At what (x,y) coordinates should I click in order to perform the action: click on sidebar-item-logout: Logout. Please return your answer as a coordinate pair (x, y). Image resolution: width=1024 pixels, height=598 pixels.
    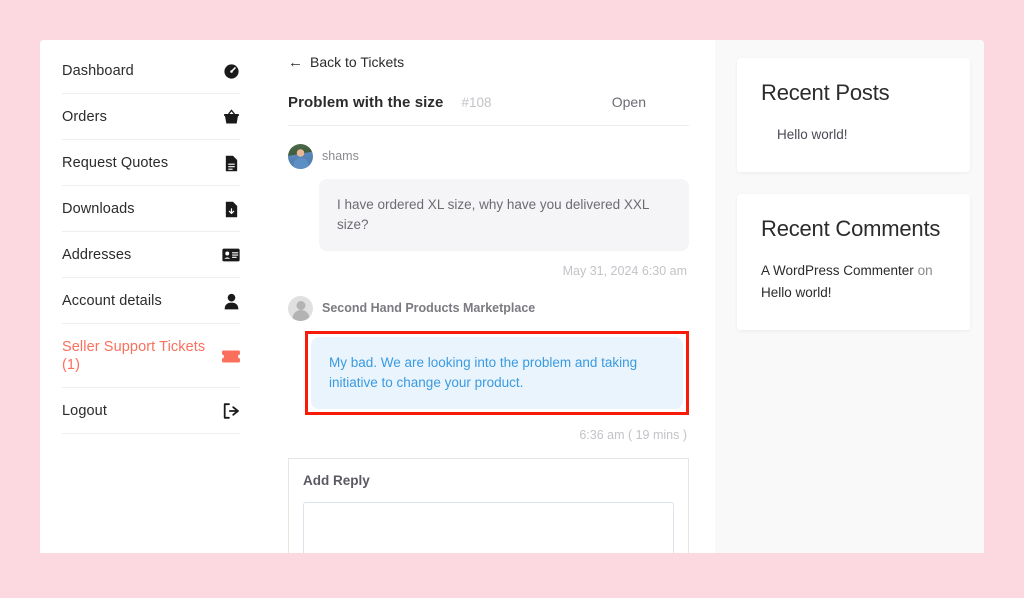
    Looking at the image, I should click on (151, 411).